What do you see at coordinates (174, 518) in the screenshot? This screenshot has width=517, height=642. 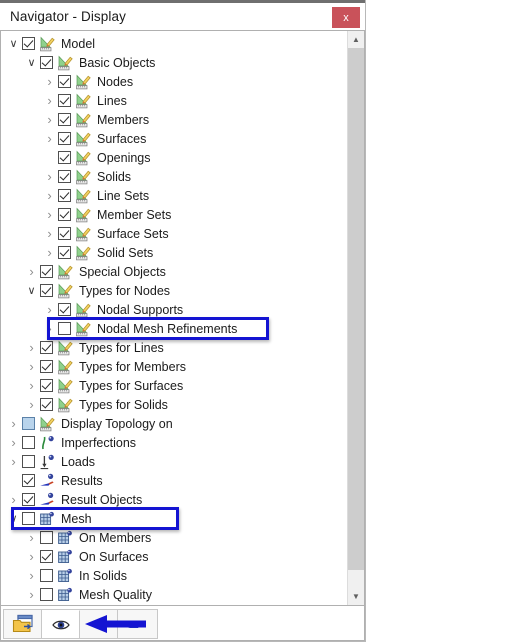 I see `tree-row: ∨ Mesh` at bounding box center [174, 518].